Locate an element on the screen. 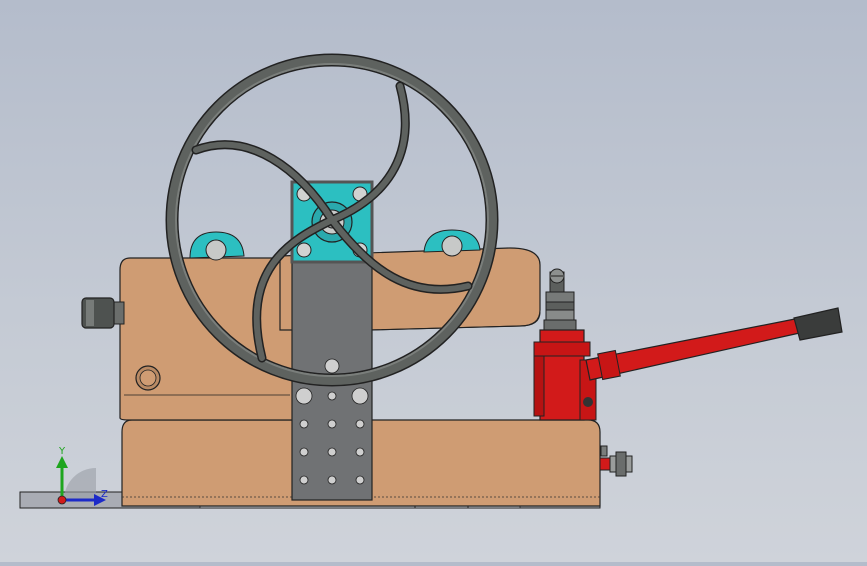  hydraulic-jack is located at coordinates (565, 344).